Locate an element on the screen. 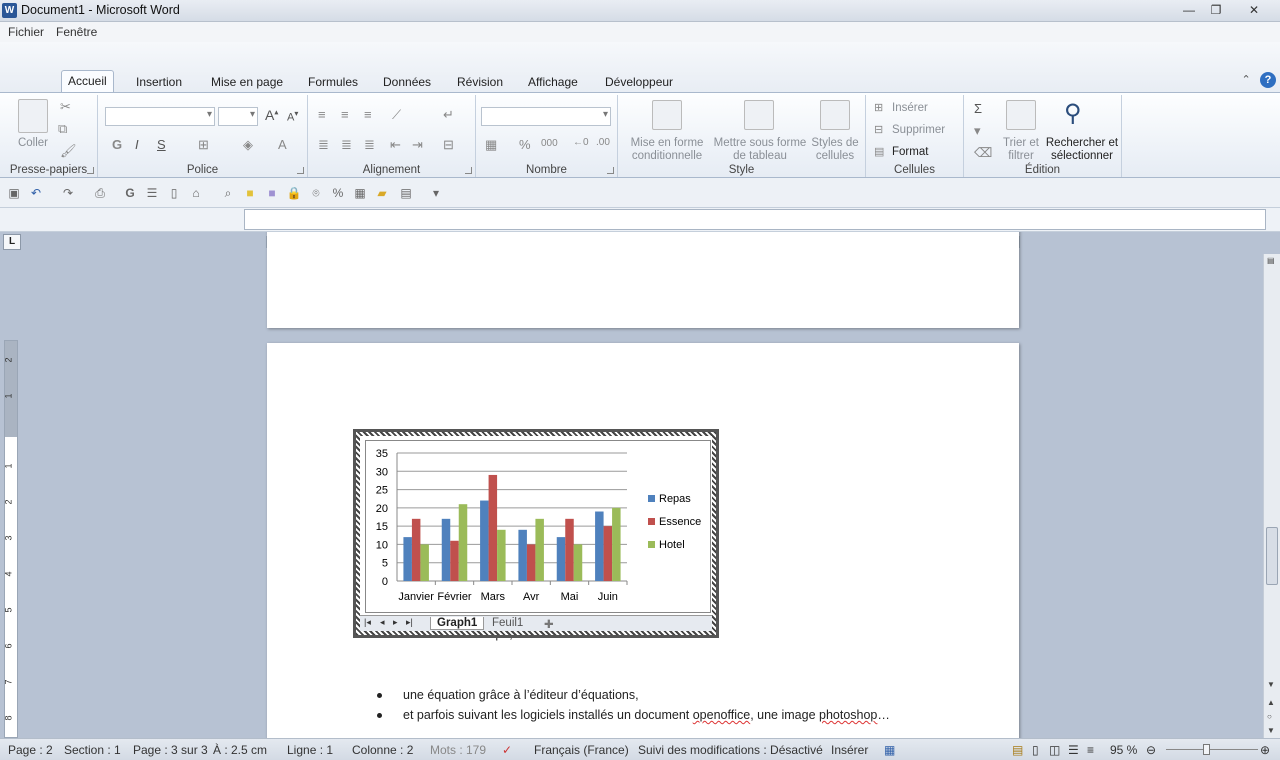  minimize-button: — is located at coordinates (1189, 10).